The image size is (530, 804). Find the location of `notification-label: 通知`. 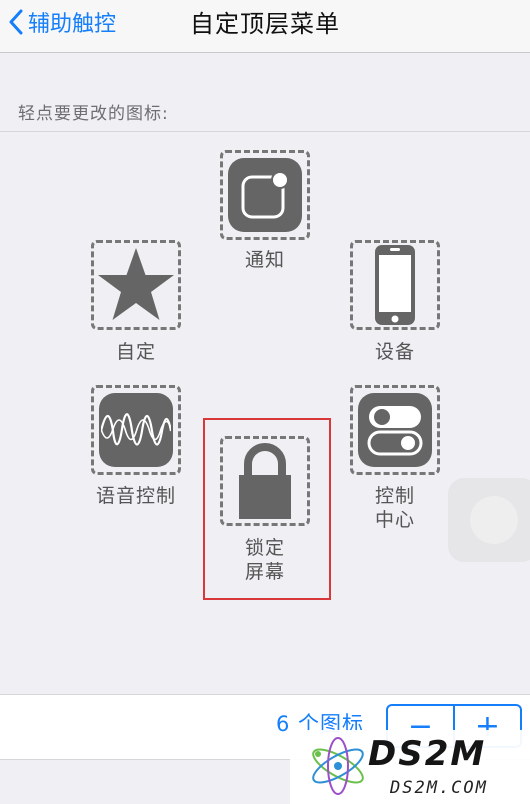

notification-label: 通知 is located at coordinates (264, 260).